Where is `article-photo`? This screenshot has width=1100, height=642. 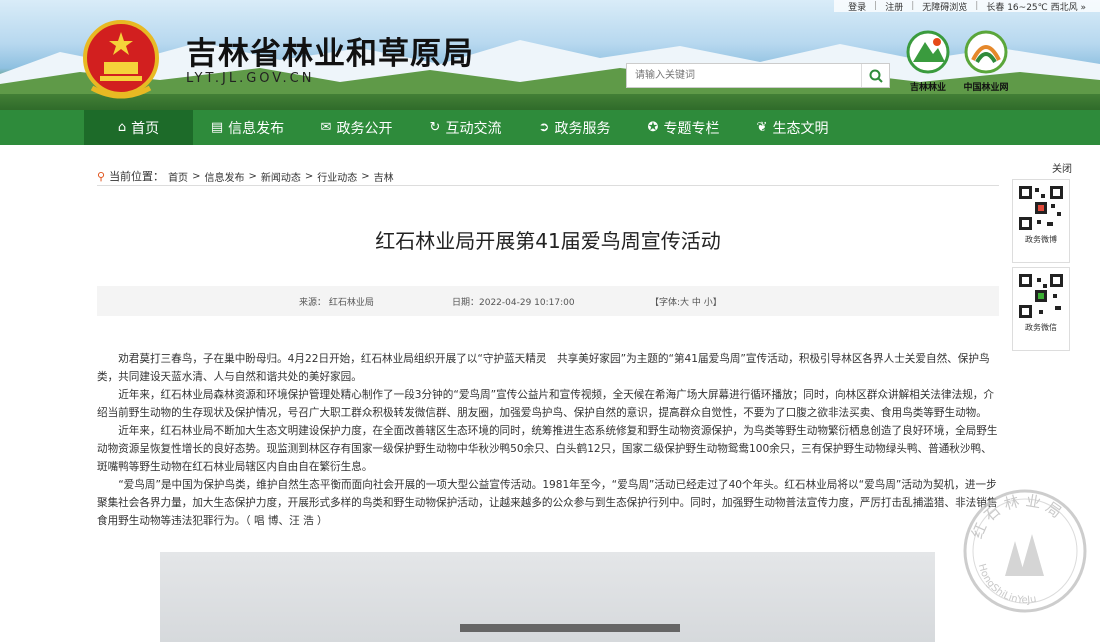 article-photo is located at coordinates (547, 597).